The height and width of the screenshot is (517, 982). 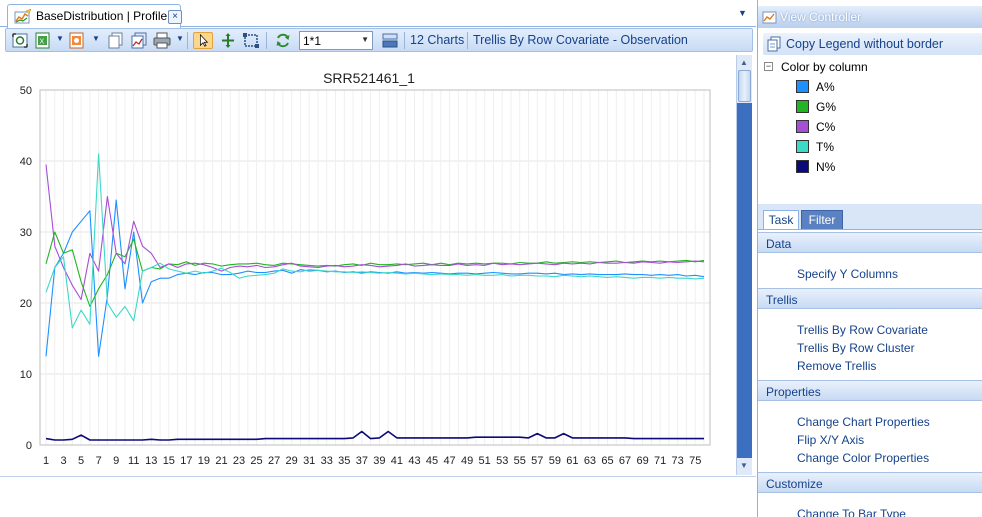 I want to click on task-trellis-by-row-covariate: Trellis By Row Covariate, so click(x=862, y=330).